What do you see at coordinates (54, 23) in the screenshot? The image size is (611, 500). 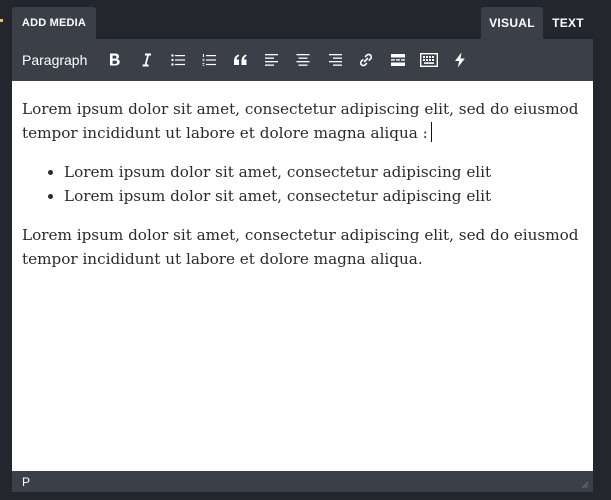 I see `add-media-button: ADD MEDIA` at bounding box center [54, 23].